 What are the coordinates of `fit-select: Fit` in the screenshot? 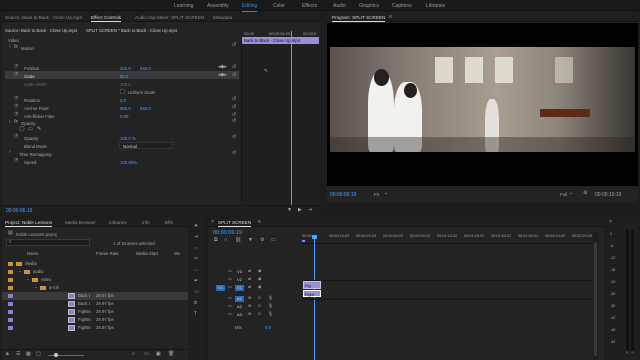 It's located at (376, 194).